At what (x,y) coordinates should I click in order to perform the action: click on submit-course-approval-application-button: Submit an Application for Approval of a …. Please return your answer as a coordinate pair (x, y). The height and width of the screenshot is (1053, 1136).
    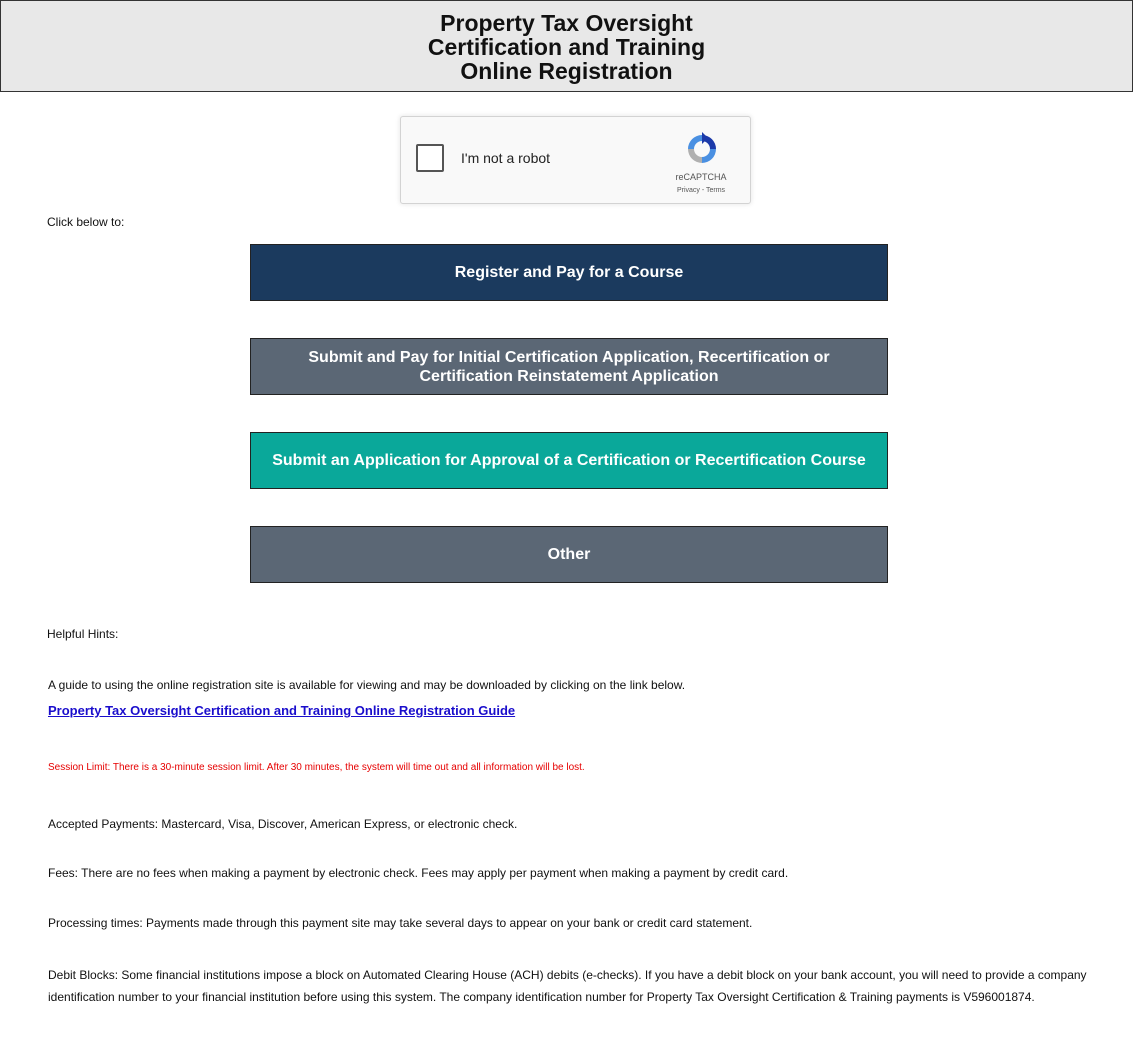
    Looking at the image, I should click on (569, 460).